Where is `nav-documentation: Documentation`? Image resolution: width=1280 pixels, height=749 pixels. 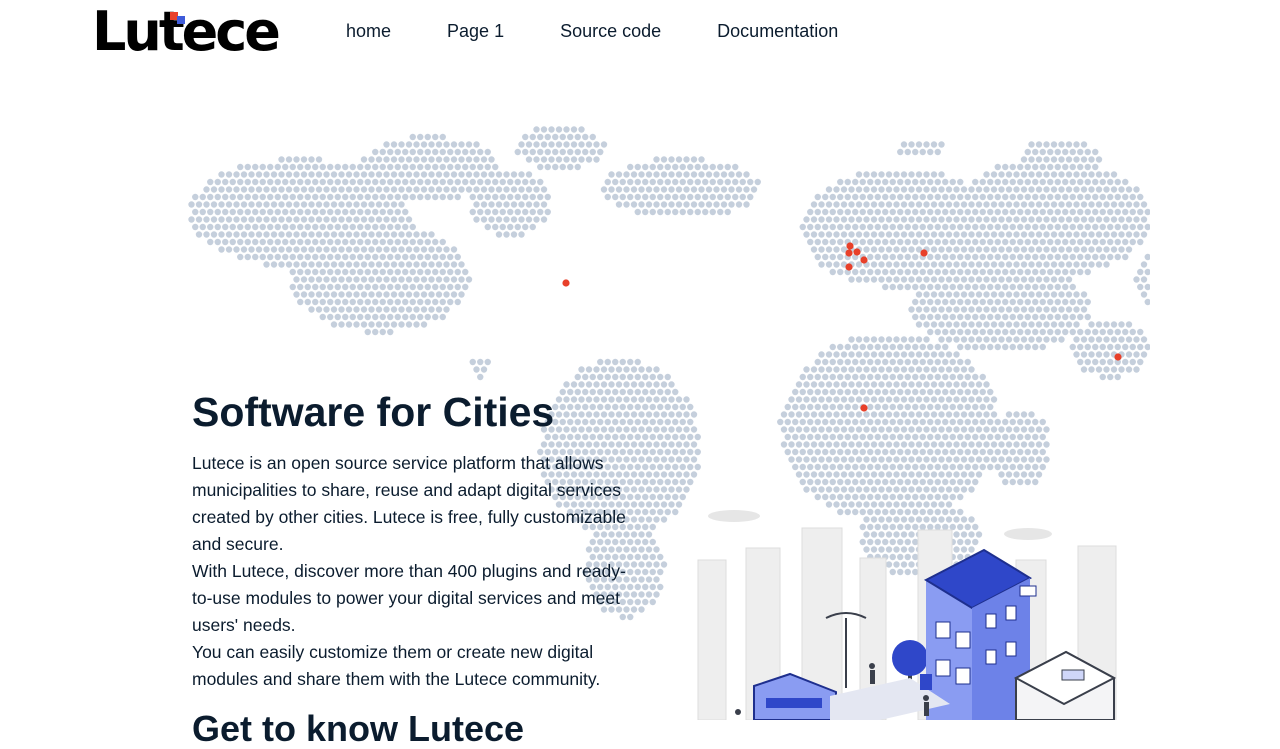
nav-documentation: Documentation is located at coordinates (777, 31).